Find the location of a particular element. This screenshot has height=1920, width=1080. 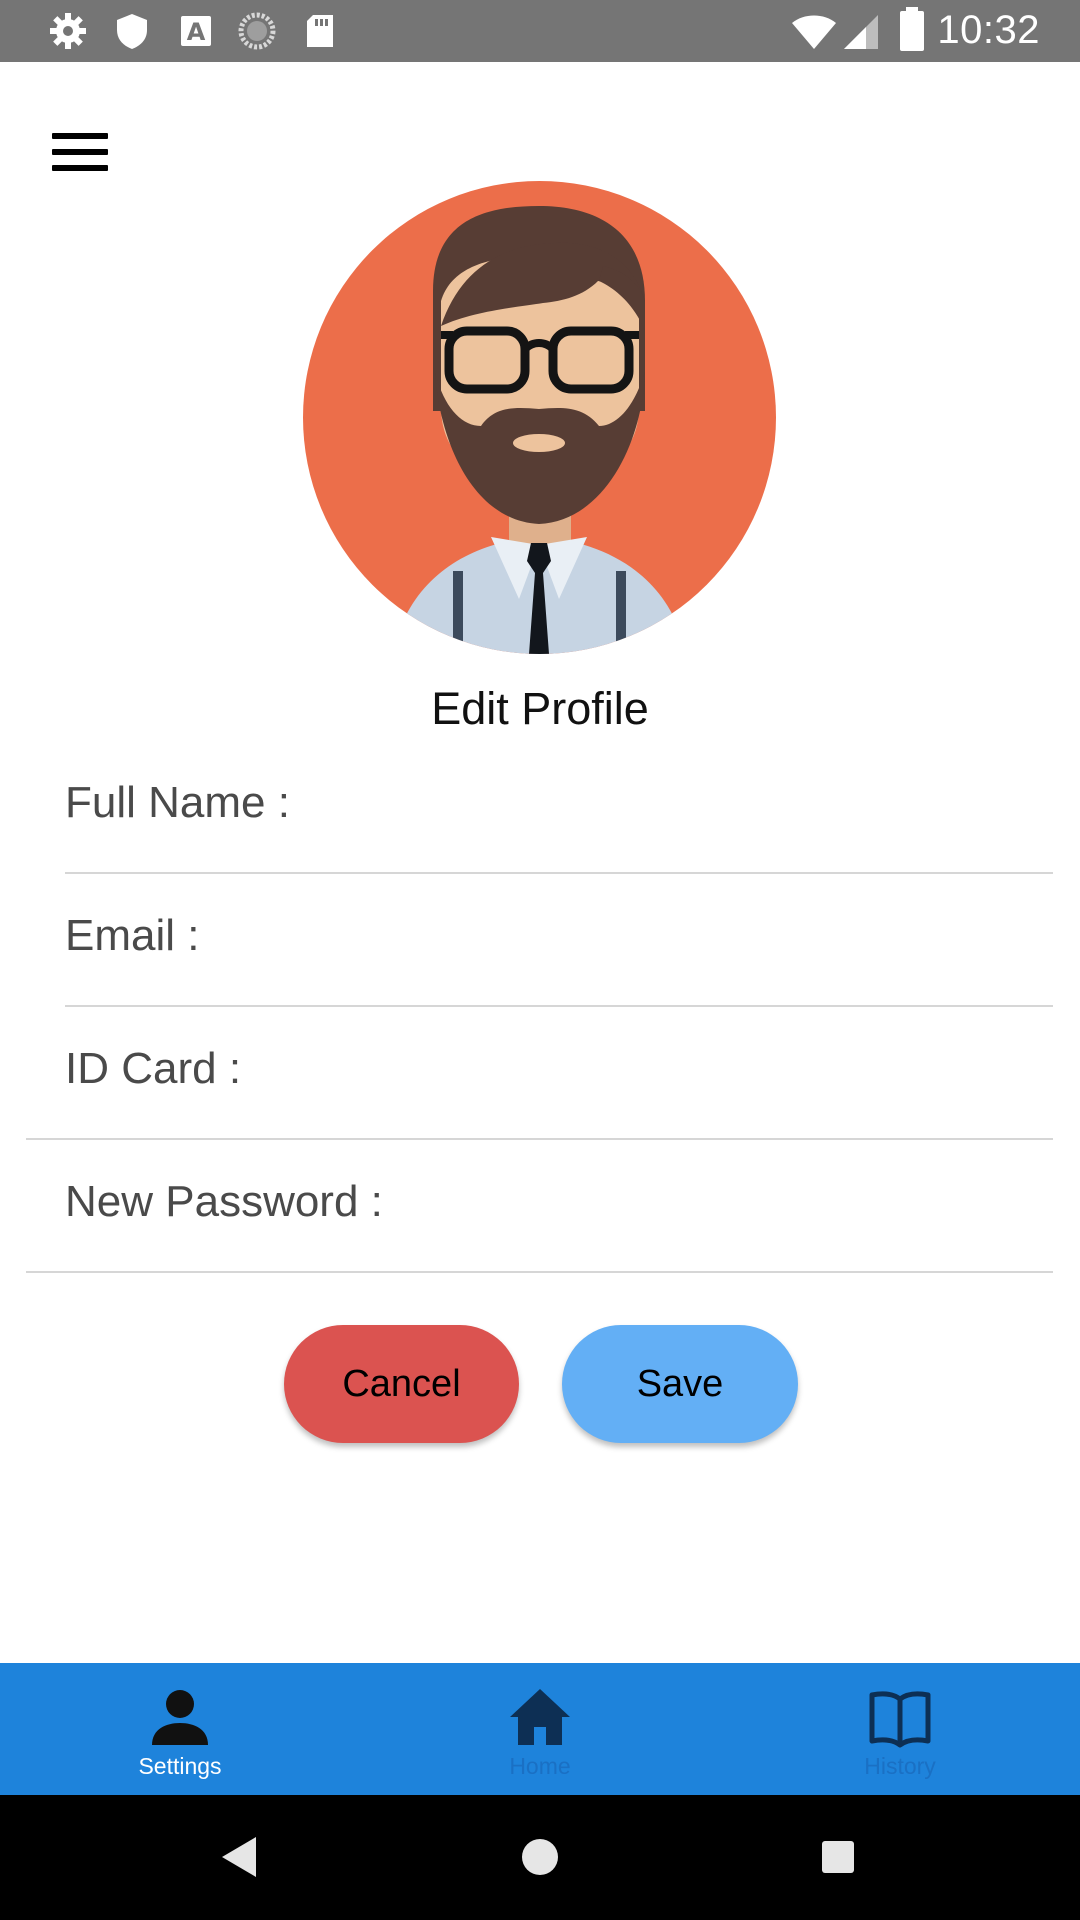

signal-icon is located at coordinates (862, 31).